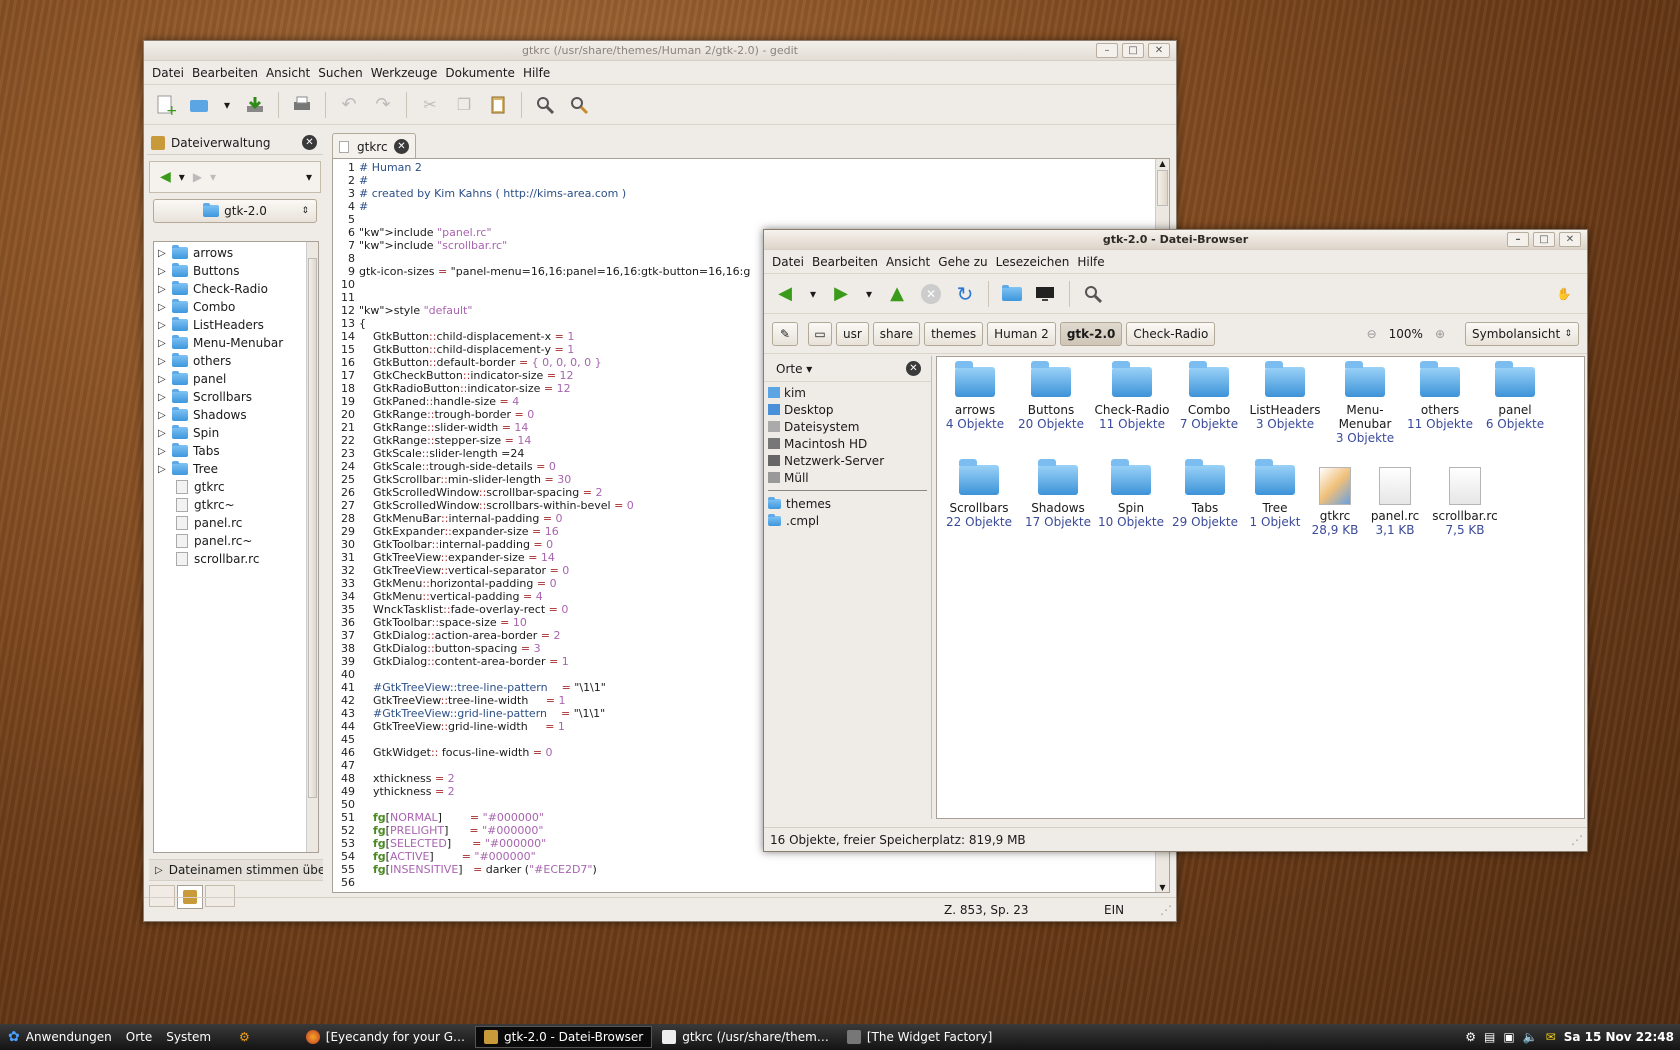 This screenshot has width=1680, height=1050. Describe the element at coordinates (236, 415) in the screenshot. I see `tree-folder-row: ▷ Shadows` at that location.